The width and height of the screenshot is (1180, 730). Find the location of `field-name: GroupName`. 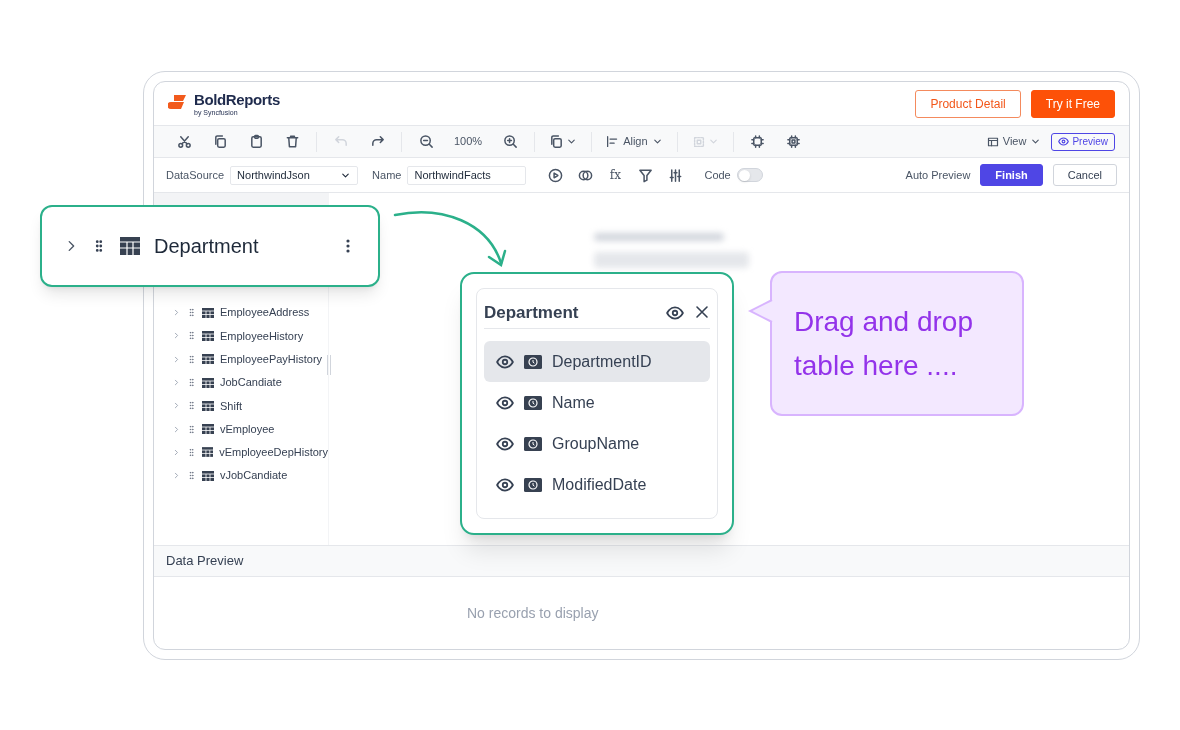

field-name: GroupName is located at coordinates (596, 443).